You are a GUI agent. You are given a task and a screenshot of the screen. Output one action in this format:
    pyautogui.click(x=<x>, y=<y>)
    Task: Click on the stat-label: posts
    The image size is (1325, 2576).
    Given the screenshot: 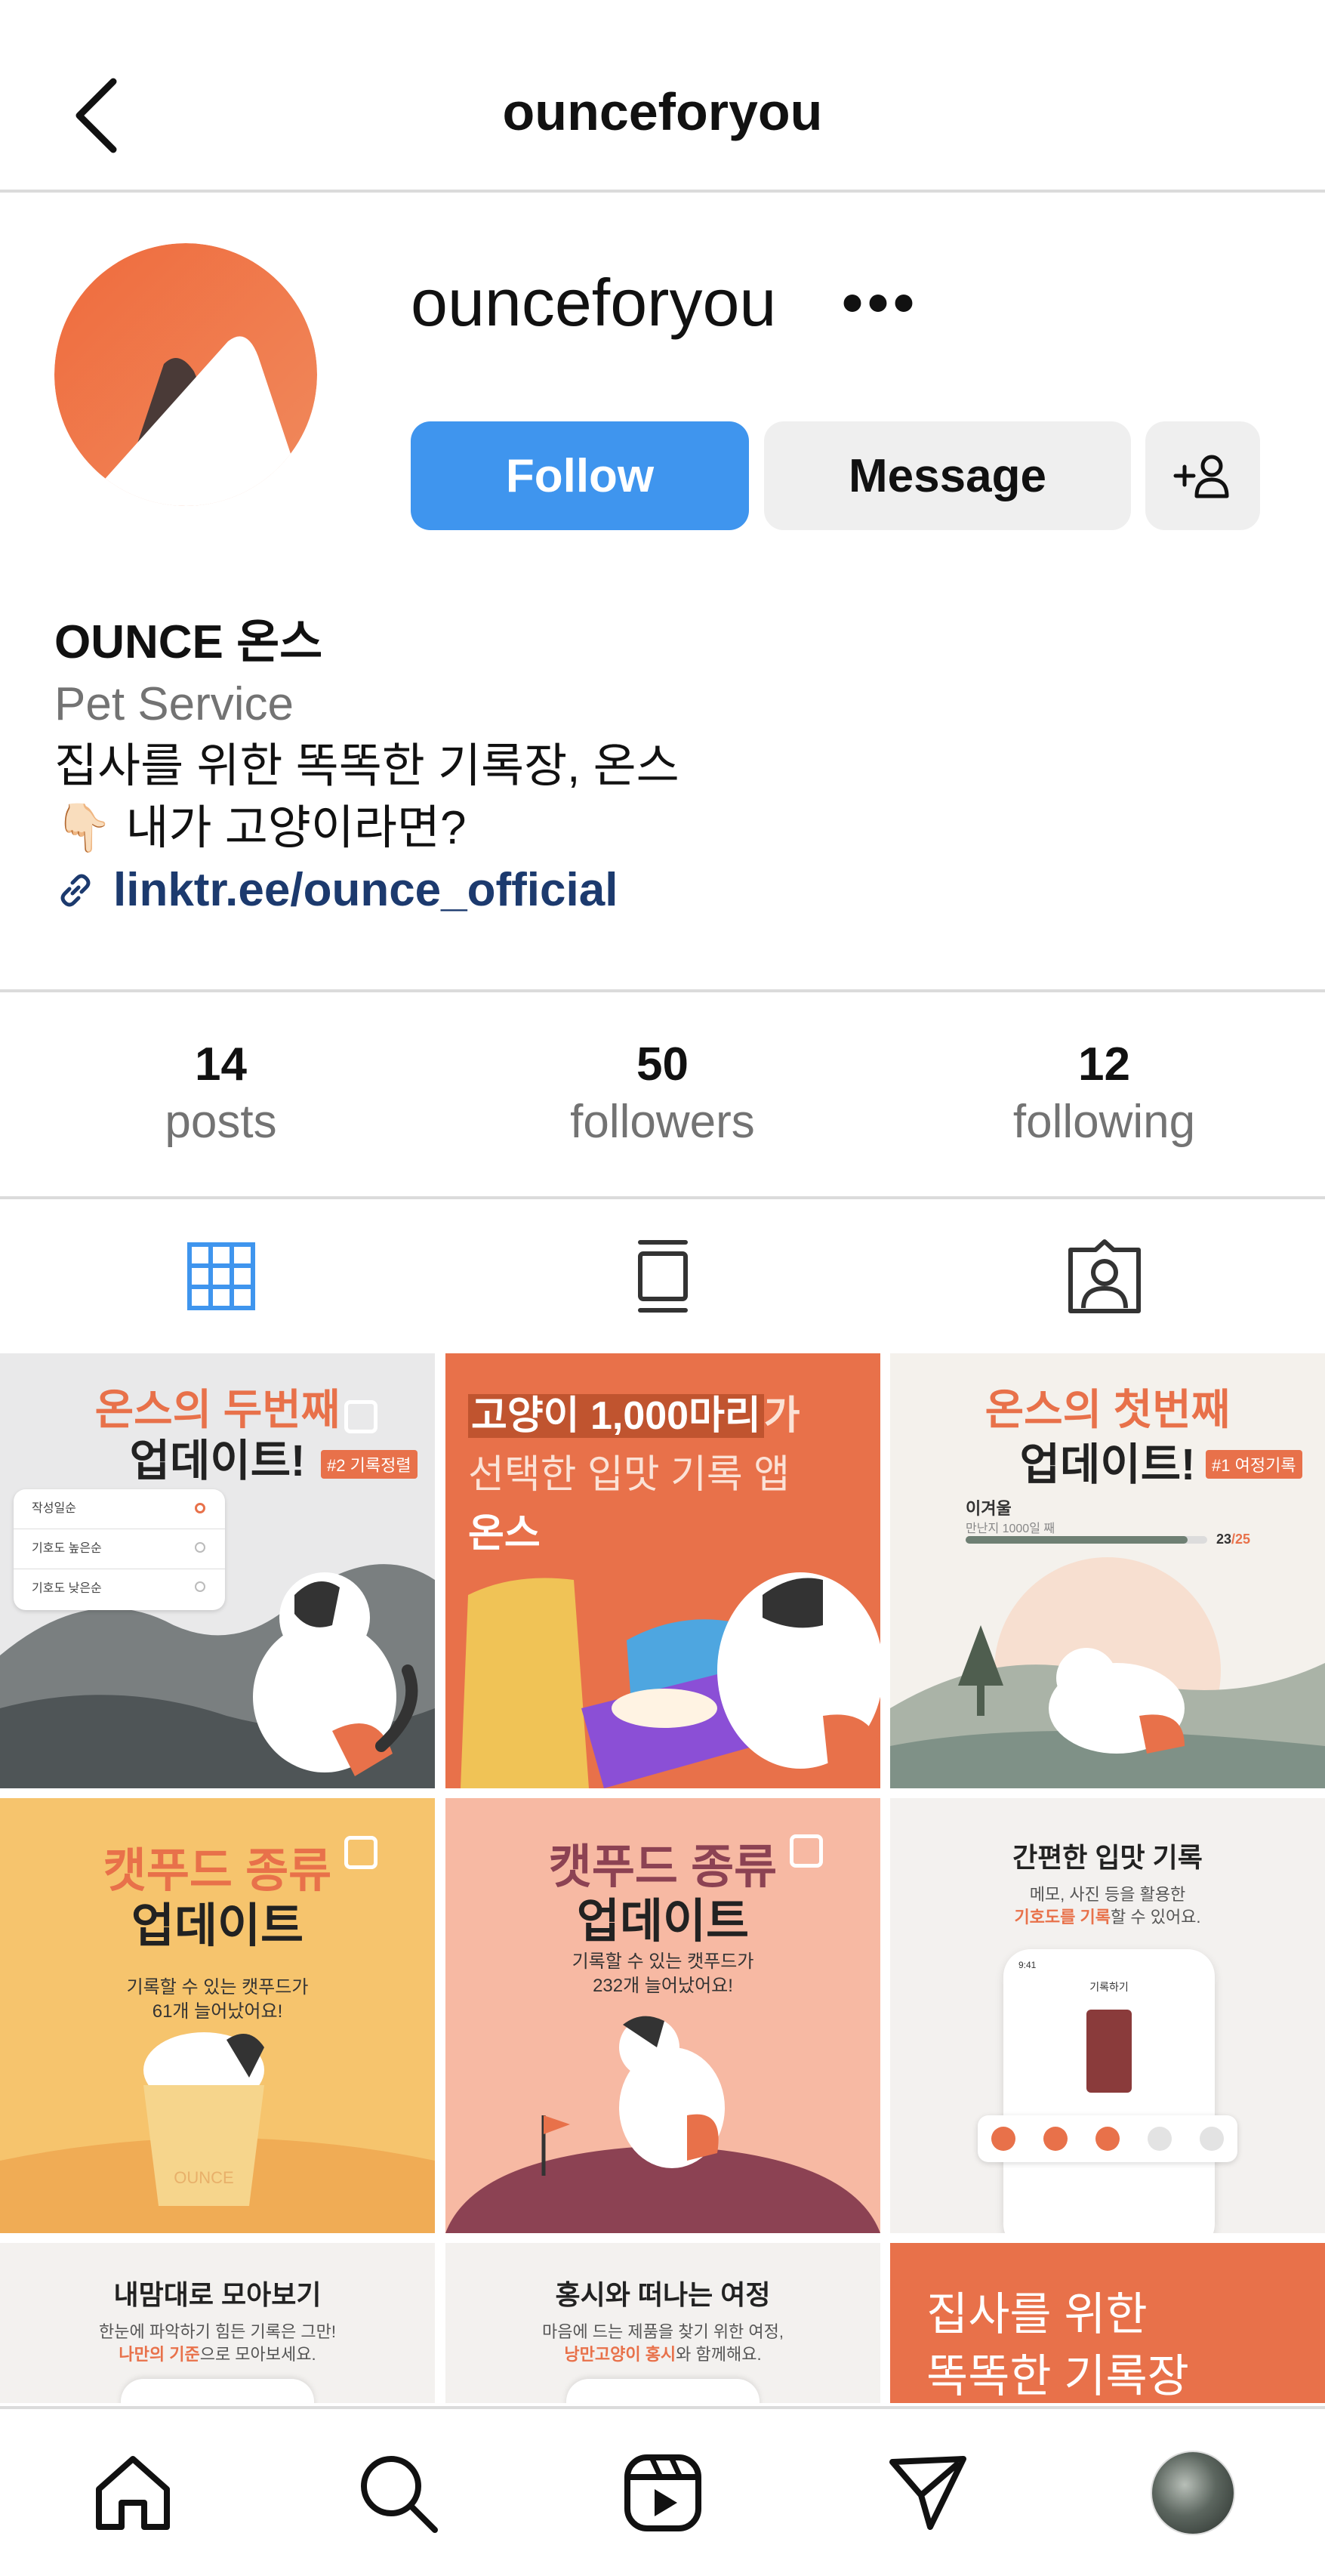 What is the action you would take?
    pyautogui.click(x=221, y=1122)
    